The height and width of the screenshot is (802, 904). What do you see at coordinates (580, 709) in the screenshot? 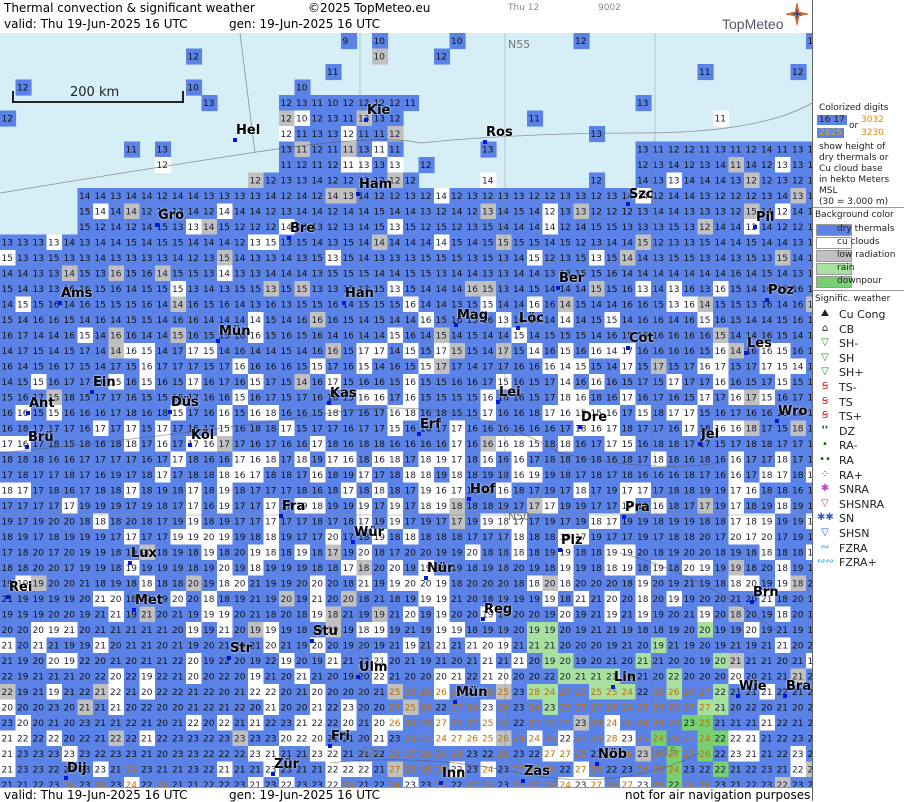
I see `svg-text: 25` at bounding box center [580, 709].